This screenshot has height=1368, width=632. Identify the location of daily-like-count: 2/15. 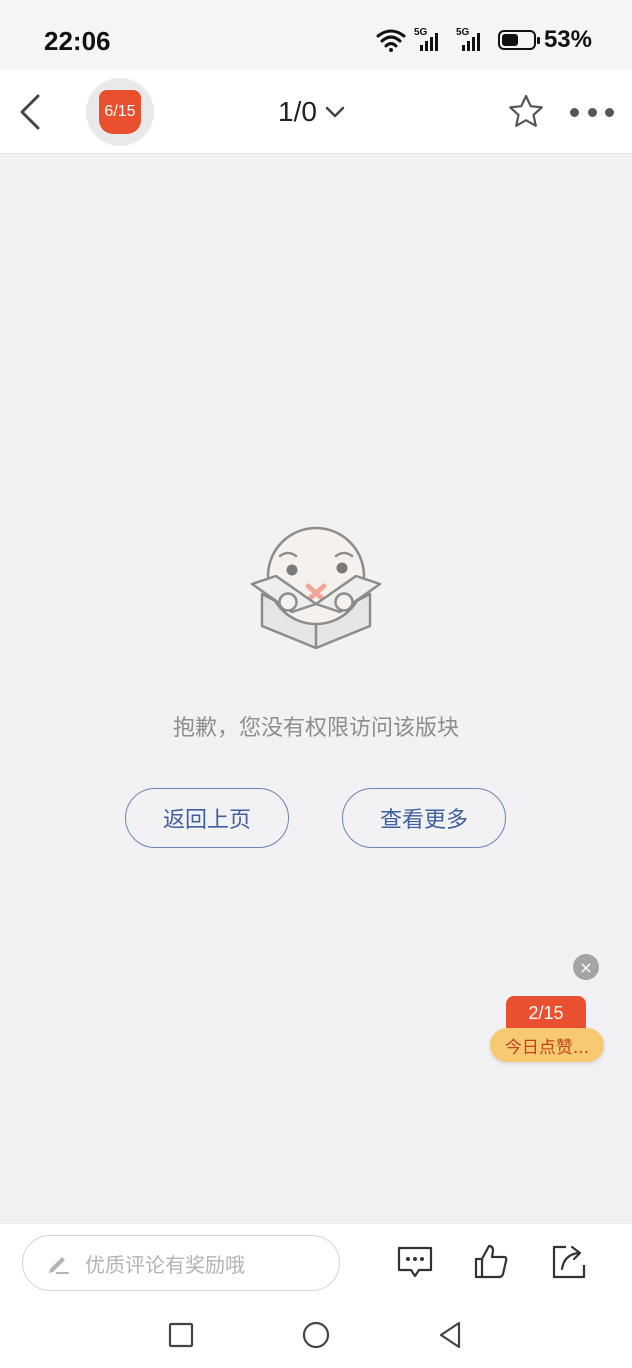
(546, 1013).